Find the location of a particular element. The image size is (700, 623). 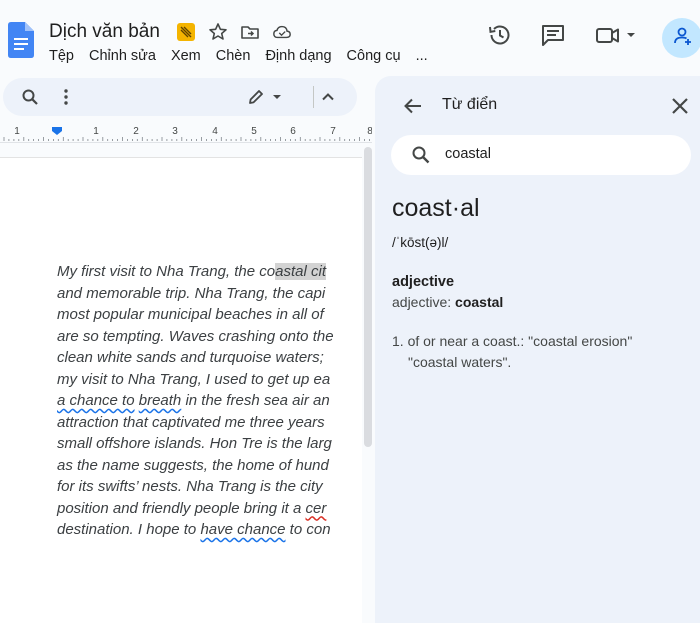

history-icon is located at coordinates (500, 37).